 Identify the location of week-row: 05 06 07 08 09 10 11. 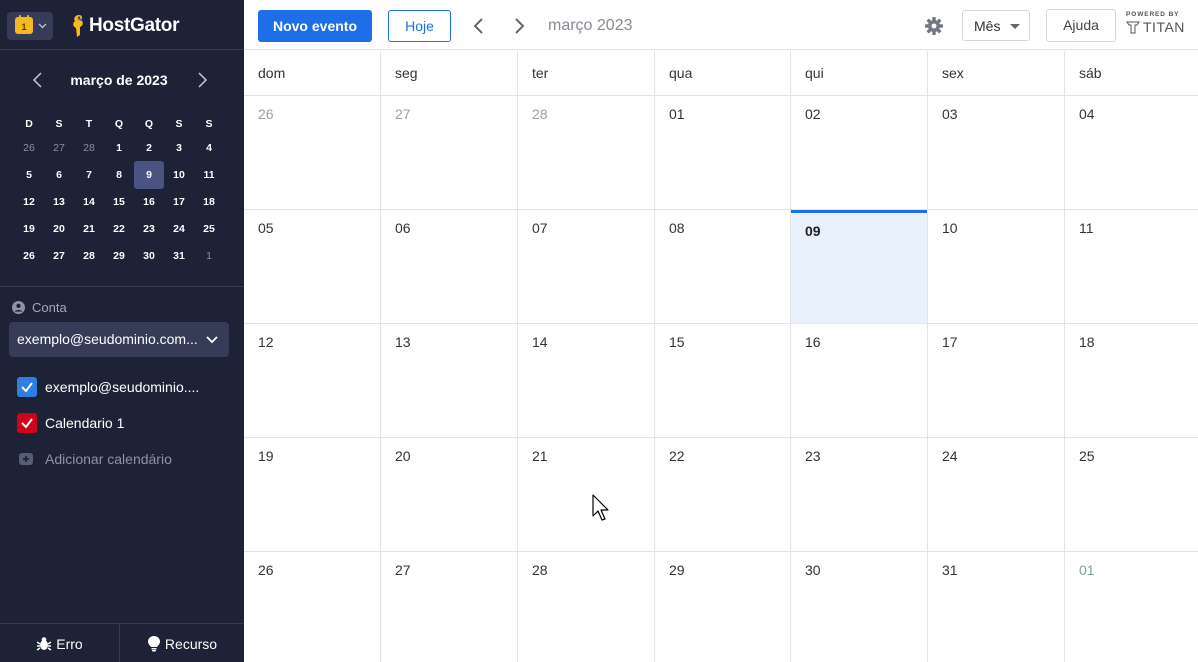
(721, 267).